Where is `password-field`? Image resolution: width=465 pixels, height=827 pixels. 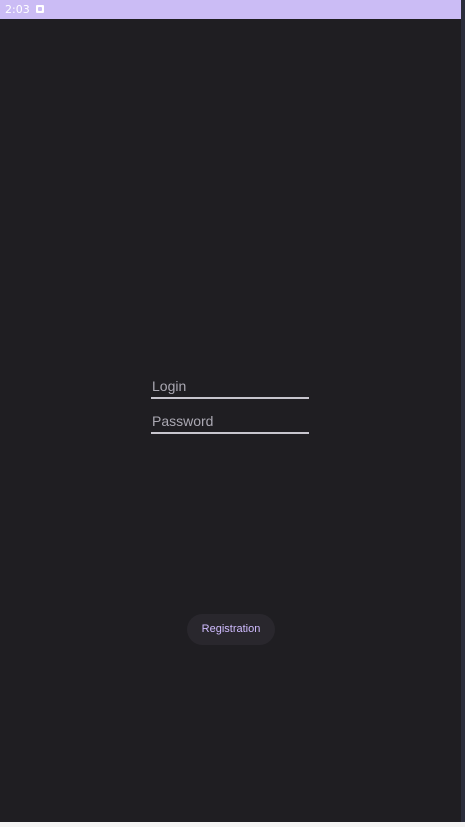
password-field is located at coordinates (230, 422).